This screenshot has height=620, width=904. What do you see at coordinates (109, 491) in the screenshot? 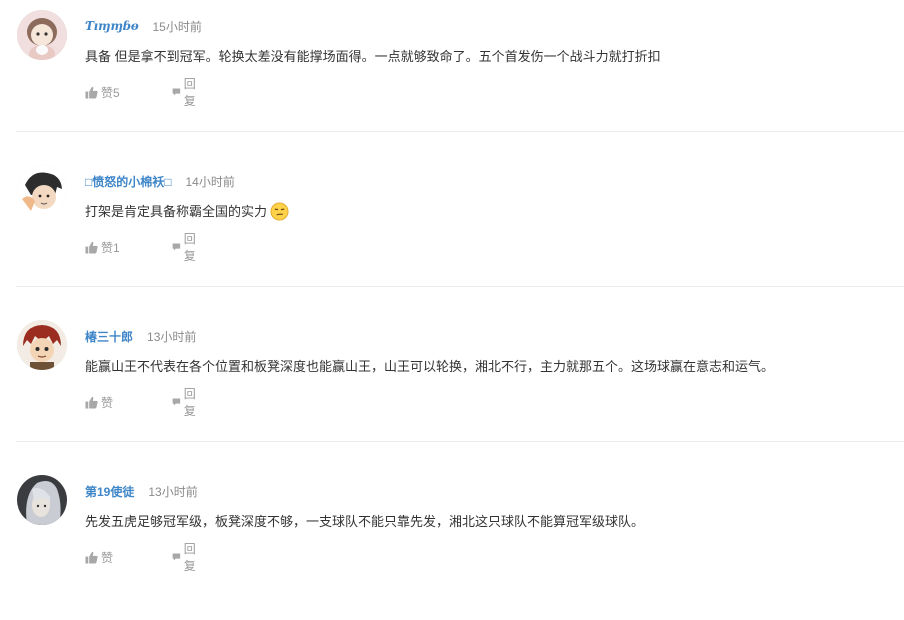
I see `username: 第19使徒` at bounding box center [109, 491].